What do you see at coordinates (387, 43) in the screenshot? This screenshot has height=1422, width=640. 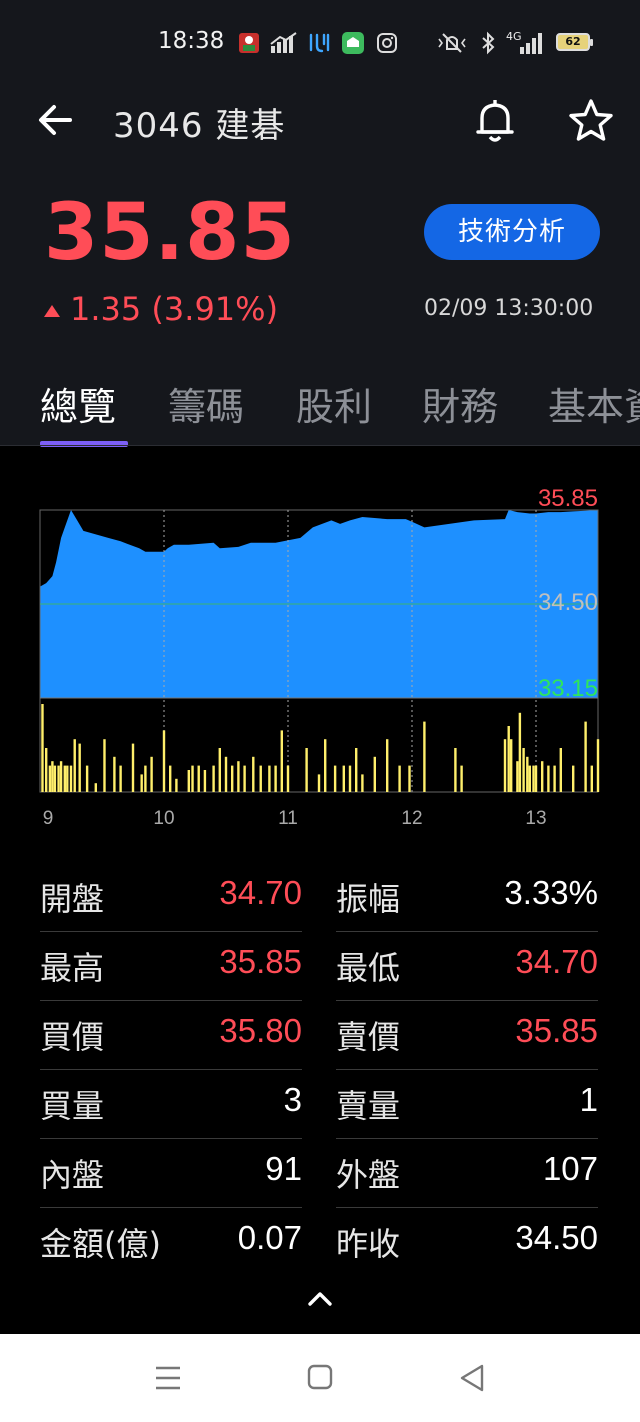 I see `instagram-icon` at bounding box center [387, 43].